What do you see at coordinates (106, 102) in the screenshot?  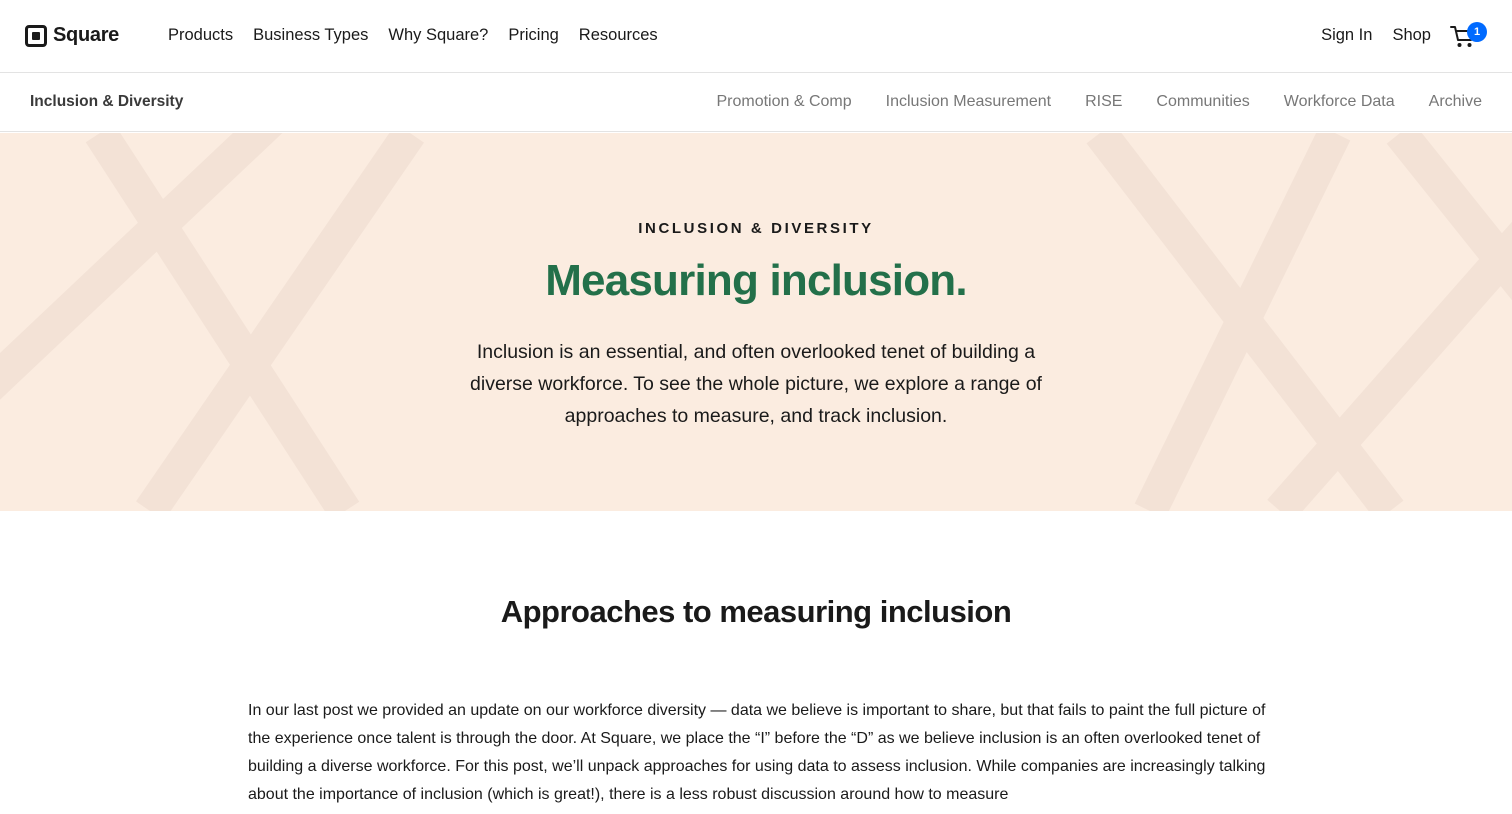 I see `subnav-title: Inclusion & Diversity` at bounding box center [106, 102].